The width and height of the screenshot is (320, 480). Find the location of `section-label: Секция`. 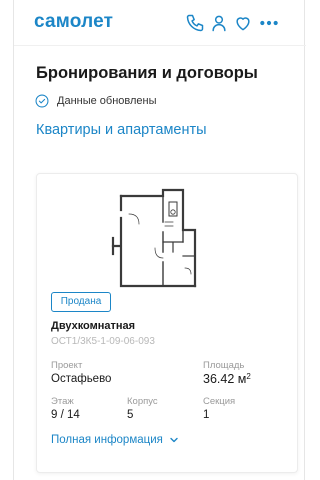

section-label: Секция is located at coordinates (219, 401).